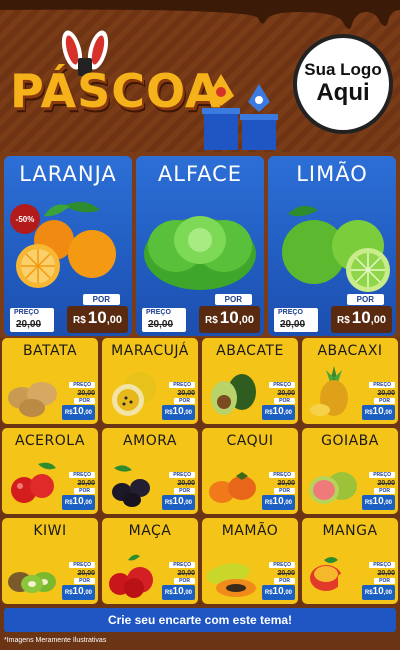  What do you see at coordinates (50, 381) in the screenshot?
I see `product-card-batata: BATATA PREÇO 20,00 POR R$10,00` at bounding box center [50, 381].